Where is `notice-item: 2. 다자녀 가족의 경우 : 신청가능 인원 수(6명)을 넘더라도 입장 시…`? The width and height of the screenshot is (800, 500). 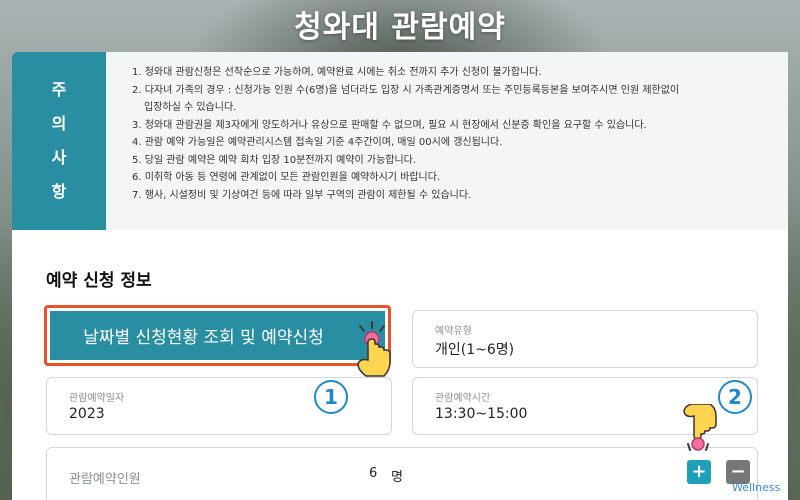
notice-item: 2. 다자녀 가족의 경우 : 신청가능 인원 수(6명)을 넘더라도 입장 시… is located at coordinates (406, 90).